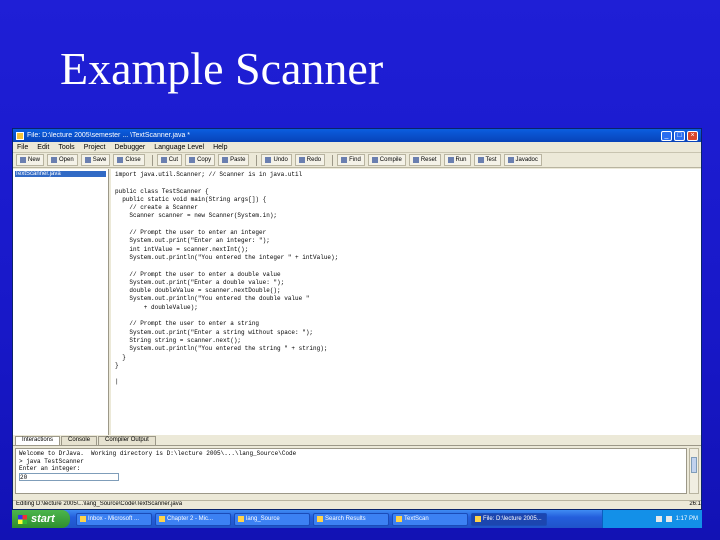 This screenshot has height=540, width=720. What do you see at coordinates (43, 147) in the screenshot?
I see `menu-edit: Edit` at bounding box center [43, 147].